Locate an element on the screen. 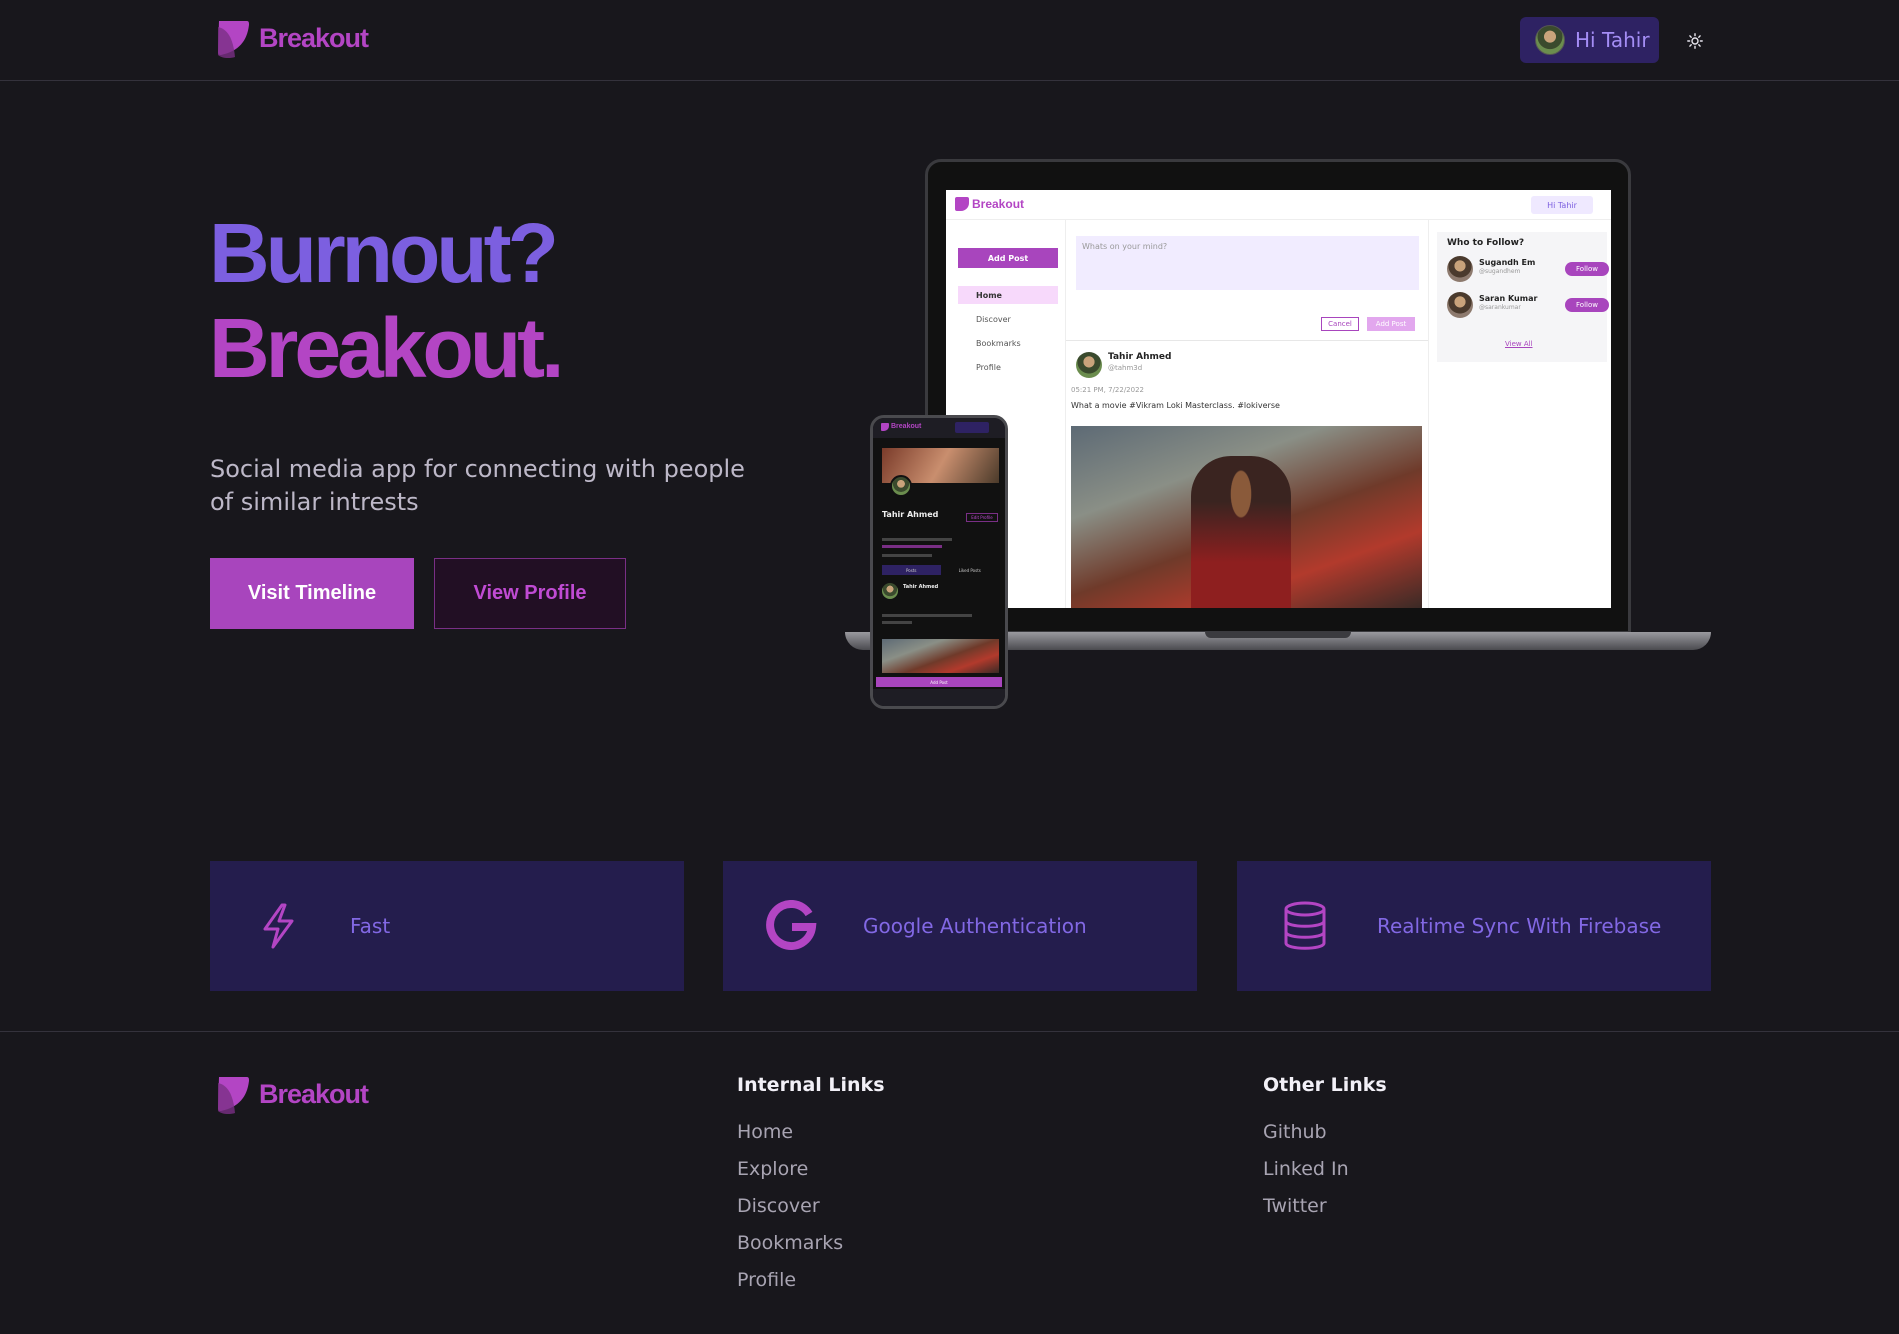 The height and width of the screenshot is (1334, 1899). mock-nav-profile: Profile is located at coordinates (988, 367).